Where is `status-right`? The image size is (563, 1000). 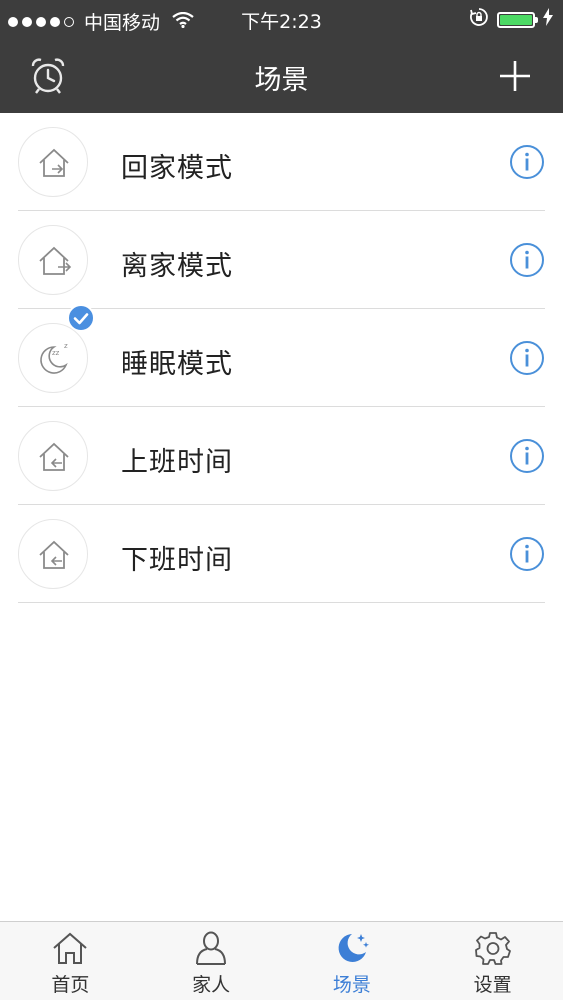 status-right is located at coordinates (511, 19).